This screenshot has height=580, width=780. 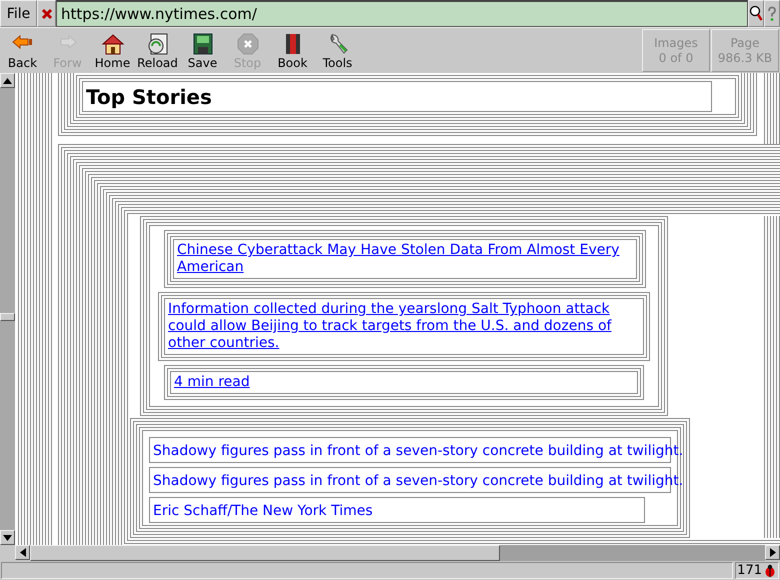 What do you see at coordinates (157, 50) in the screenshot?
I see `reload-button: Reload` at bounding box center [157, 50].